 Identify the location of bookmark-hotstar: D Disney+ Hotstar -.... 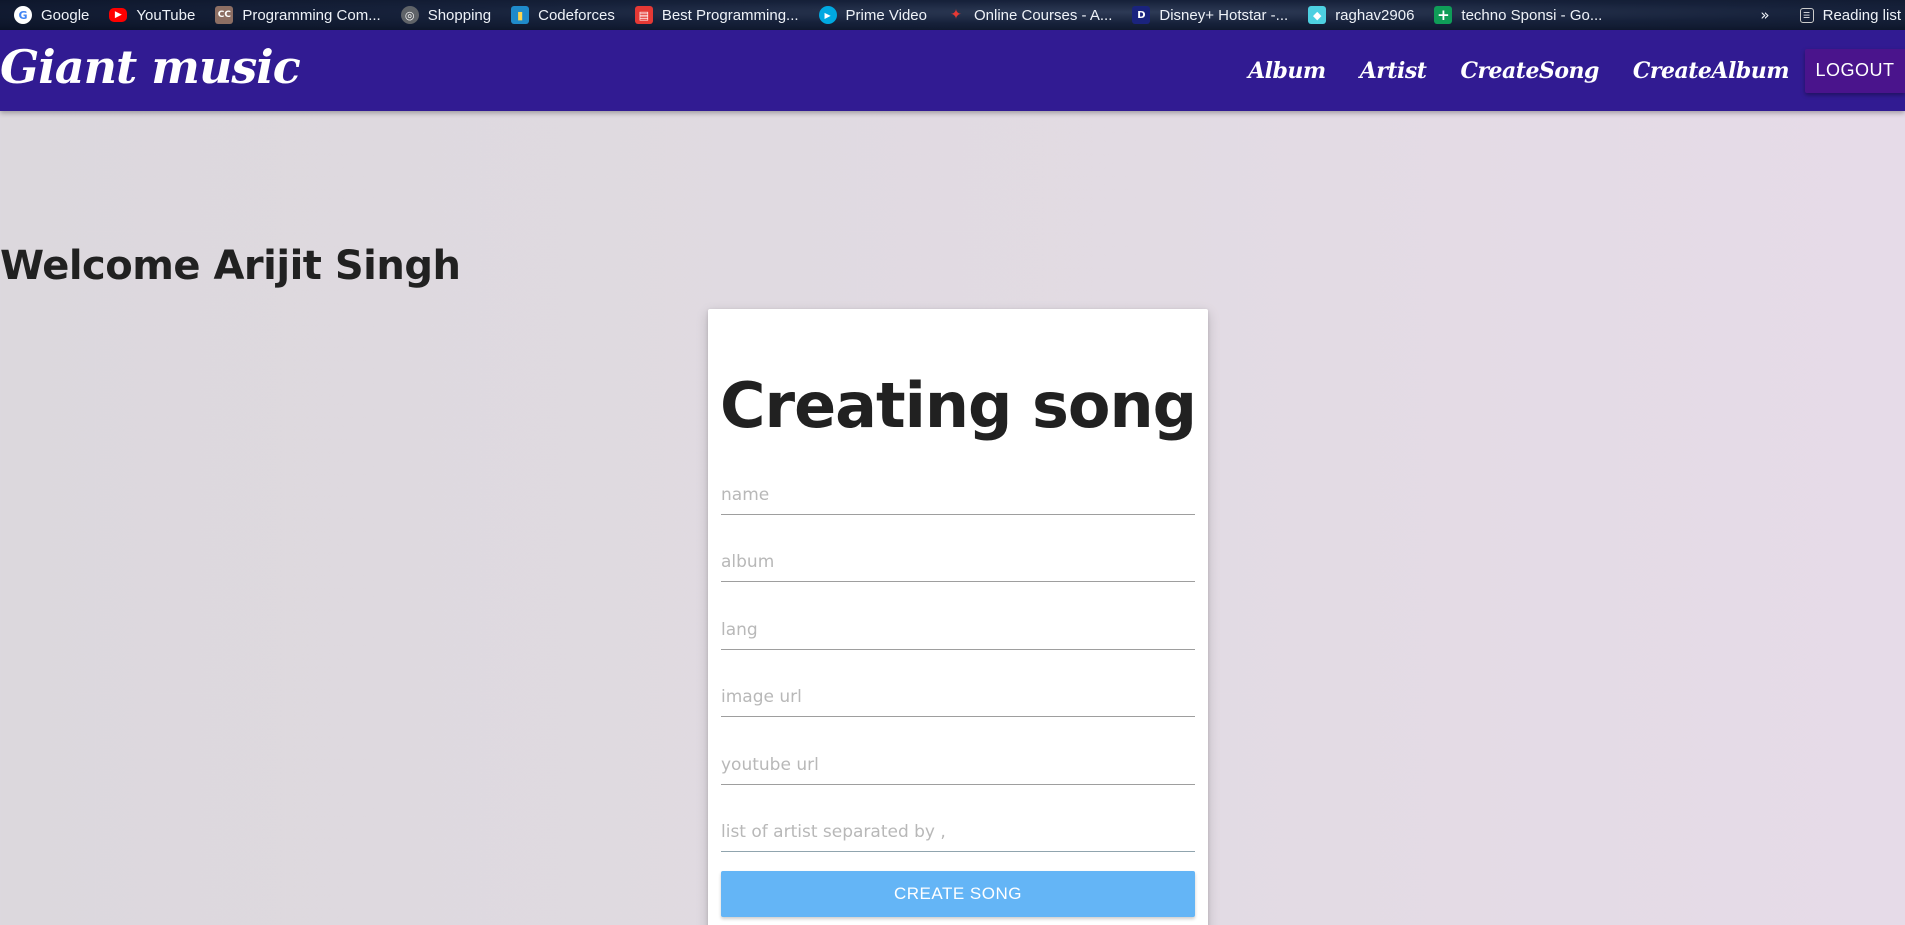
(1210, 15).